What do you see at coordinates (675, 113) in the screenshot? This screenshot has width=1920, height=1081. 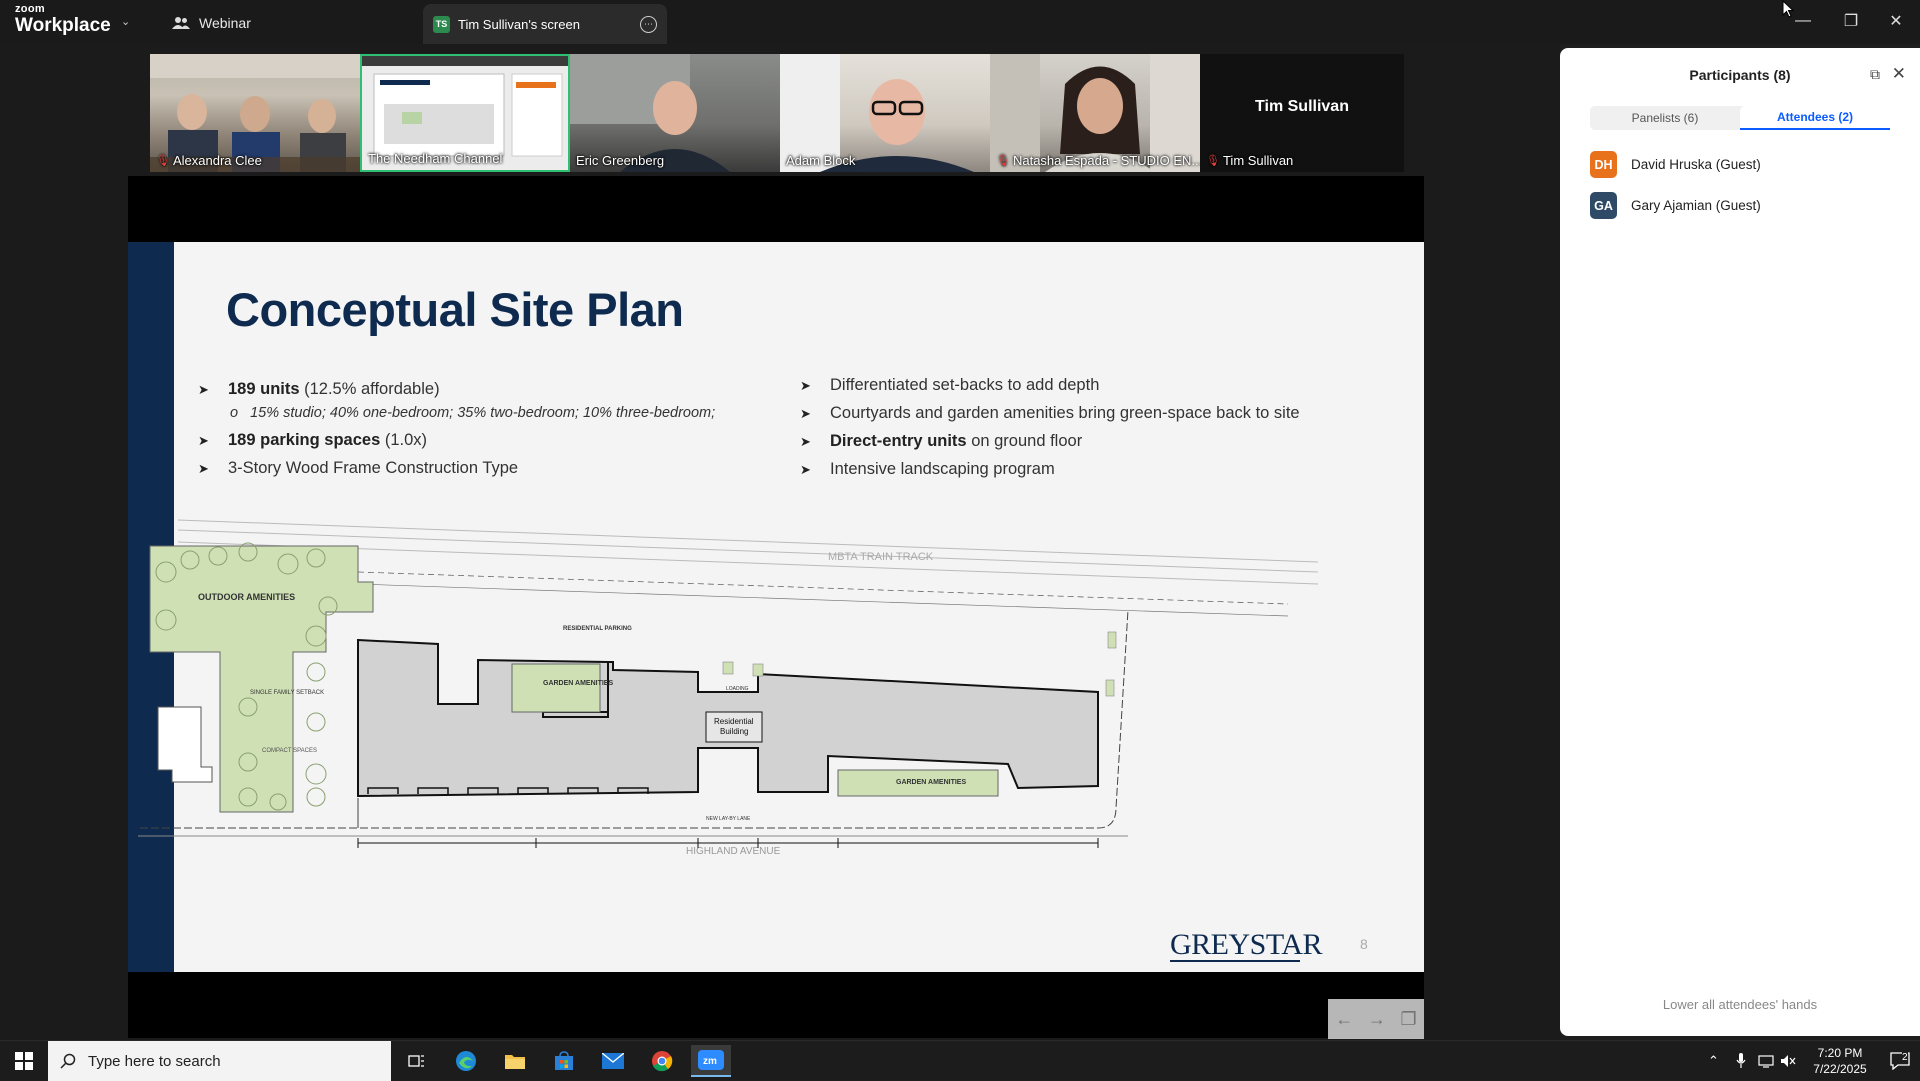 I see `video-tile: Eric Greenberg` at bounding box center [675, 113].